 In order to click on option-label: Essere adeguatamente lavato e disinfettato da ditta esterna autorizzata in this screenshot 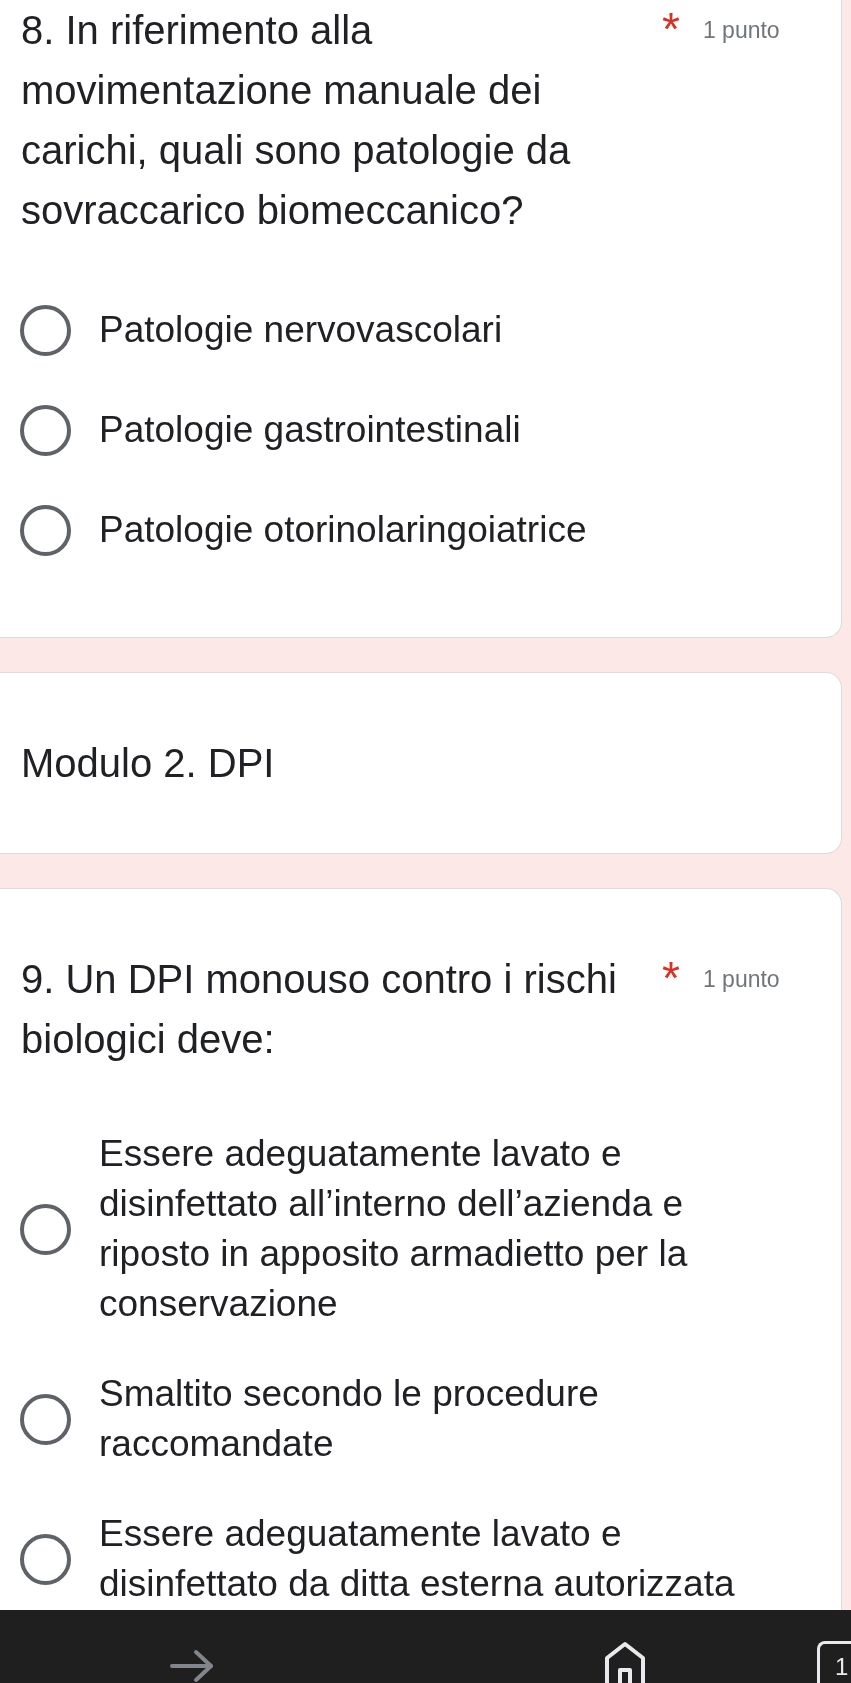, I will do `click(417, 1559)`.